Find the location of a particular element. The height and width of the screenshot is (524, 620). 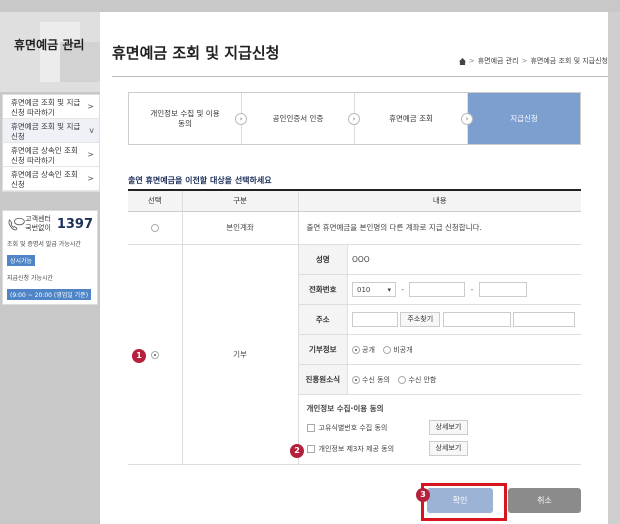

step-marker-2: 2 is located at coordinates (297, 451).